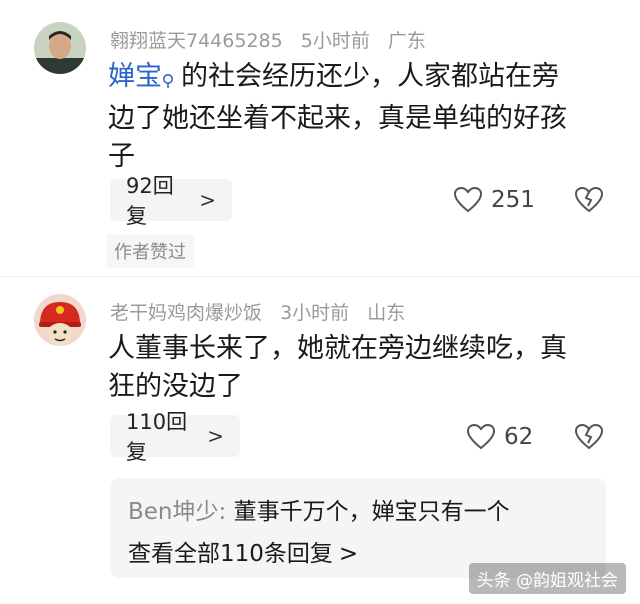 The image size is (640, 604). Describe the element at coordinates (135, 76) in the screenshot. I see `mention-link: 婵宝` at that location.